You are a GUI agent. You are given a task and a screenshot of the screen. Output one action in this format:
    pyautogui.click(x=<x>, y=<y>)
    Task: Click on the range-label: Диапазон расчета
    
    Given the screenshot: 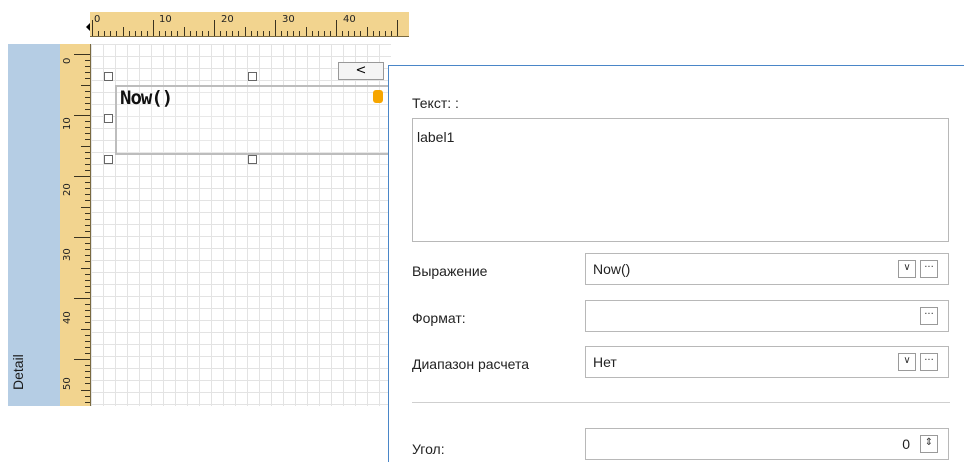 What is the action you would take?
    pyautogui.click(x=471, y=364)
    